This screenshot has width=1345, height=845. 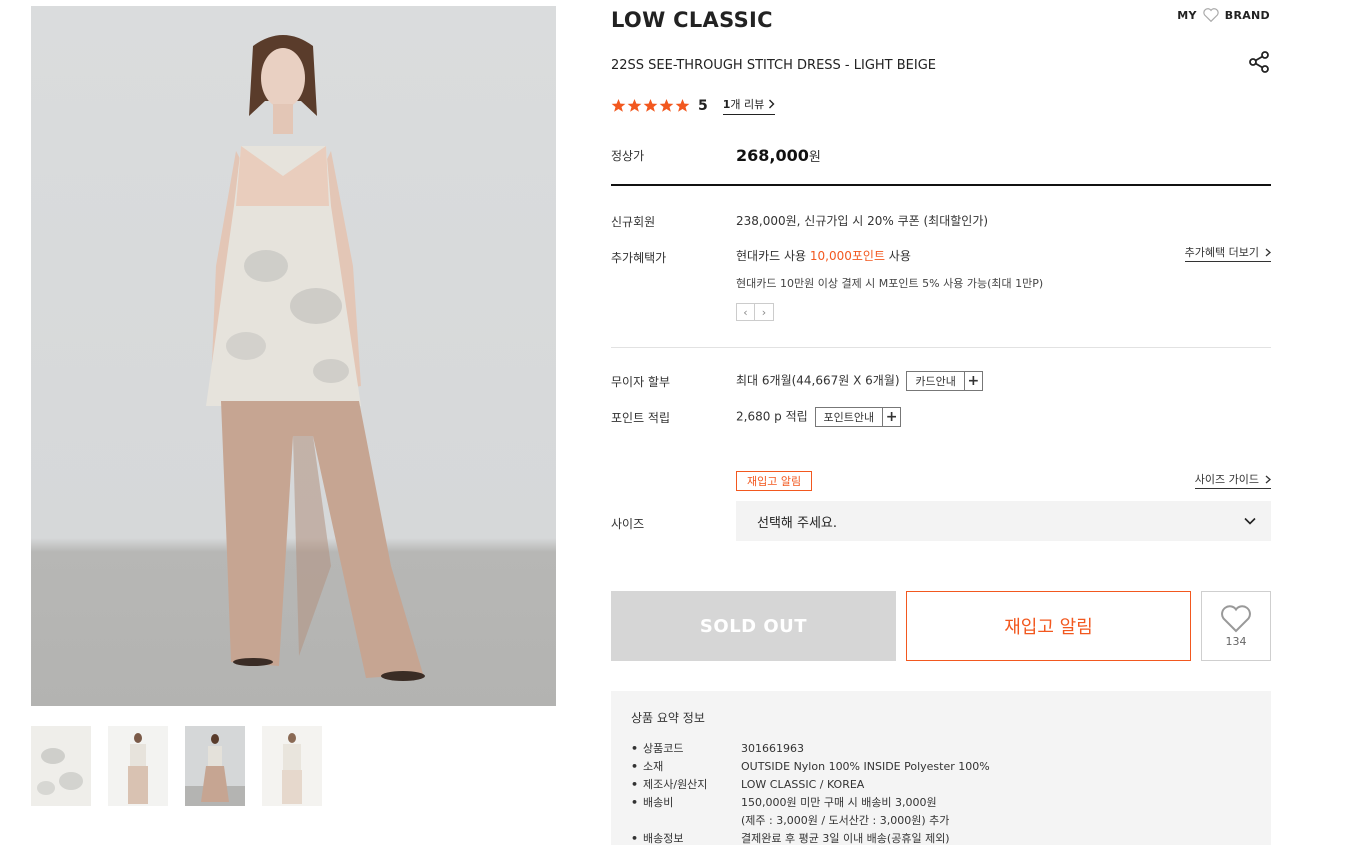 What do you see at coordinates (941, 803) in the screenshot?
I see `summary-row: • 배송비 150,000원 미만 구매 시 배송비 3,000원` at bounding box center [941, 803].